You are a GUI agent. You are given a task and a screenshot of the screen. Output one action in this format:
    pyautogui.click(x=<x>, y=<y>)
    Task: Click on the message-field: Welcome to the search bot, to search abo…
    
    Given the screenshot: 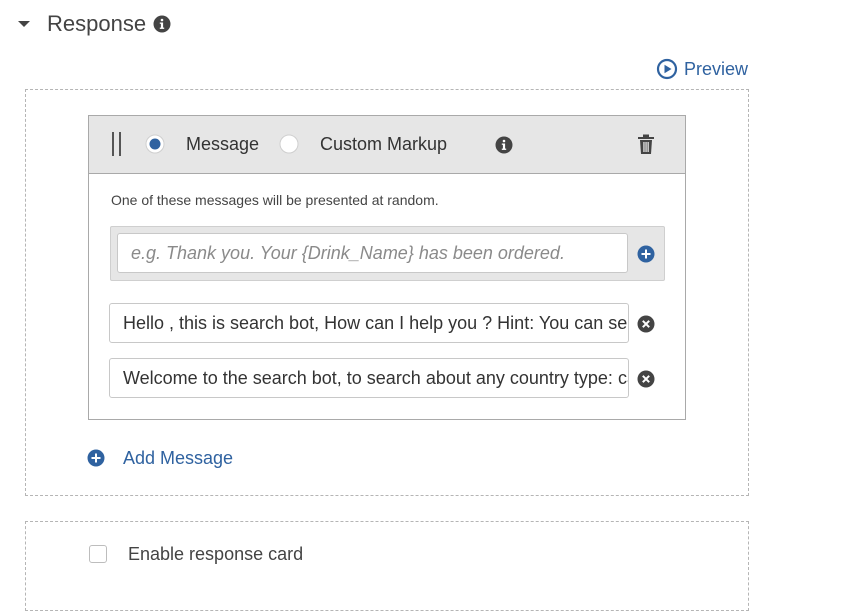 What is the action you would take?
    pyautogui.click(x=369, y=378)
    